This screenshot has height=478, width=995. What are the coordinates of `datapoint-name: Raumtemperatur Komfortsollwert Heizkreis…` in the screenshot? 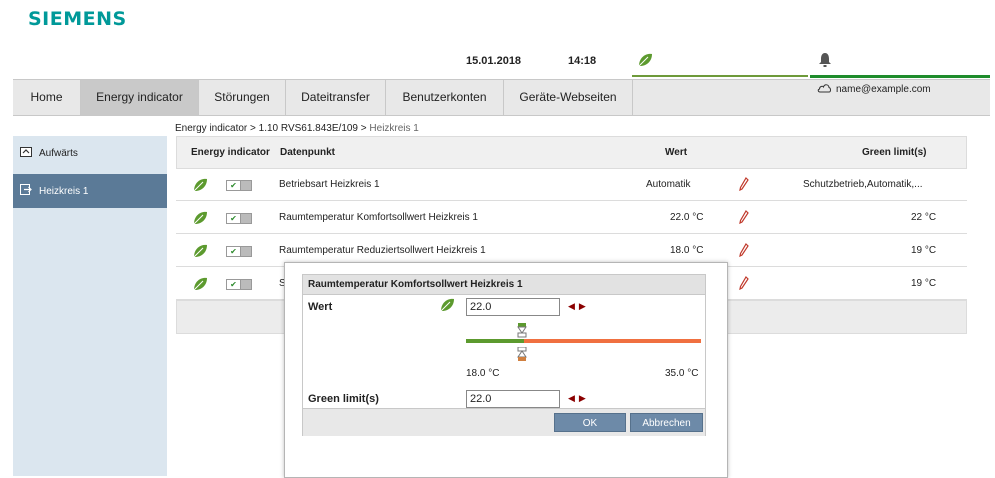 It's located at (378, 217).